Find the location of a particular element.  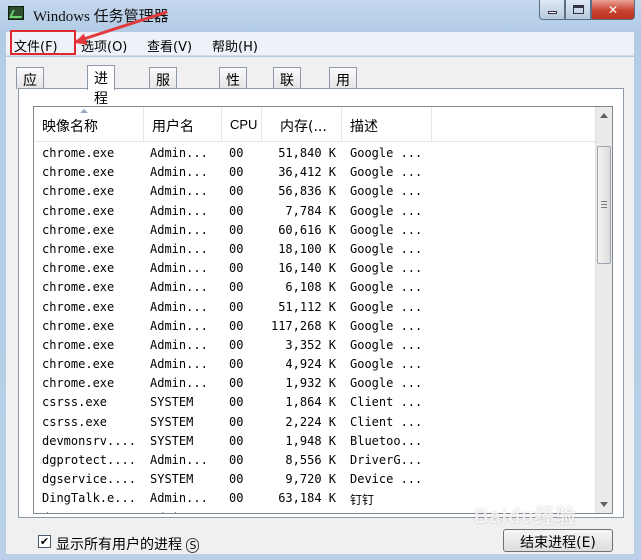

highlight-box is located at coordinates (43, 42).